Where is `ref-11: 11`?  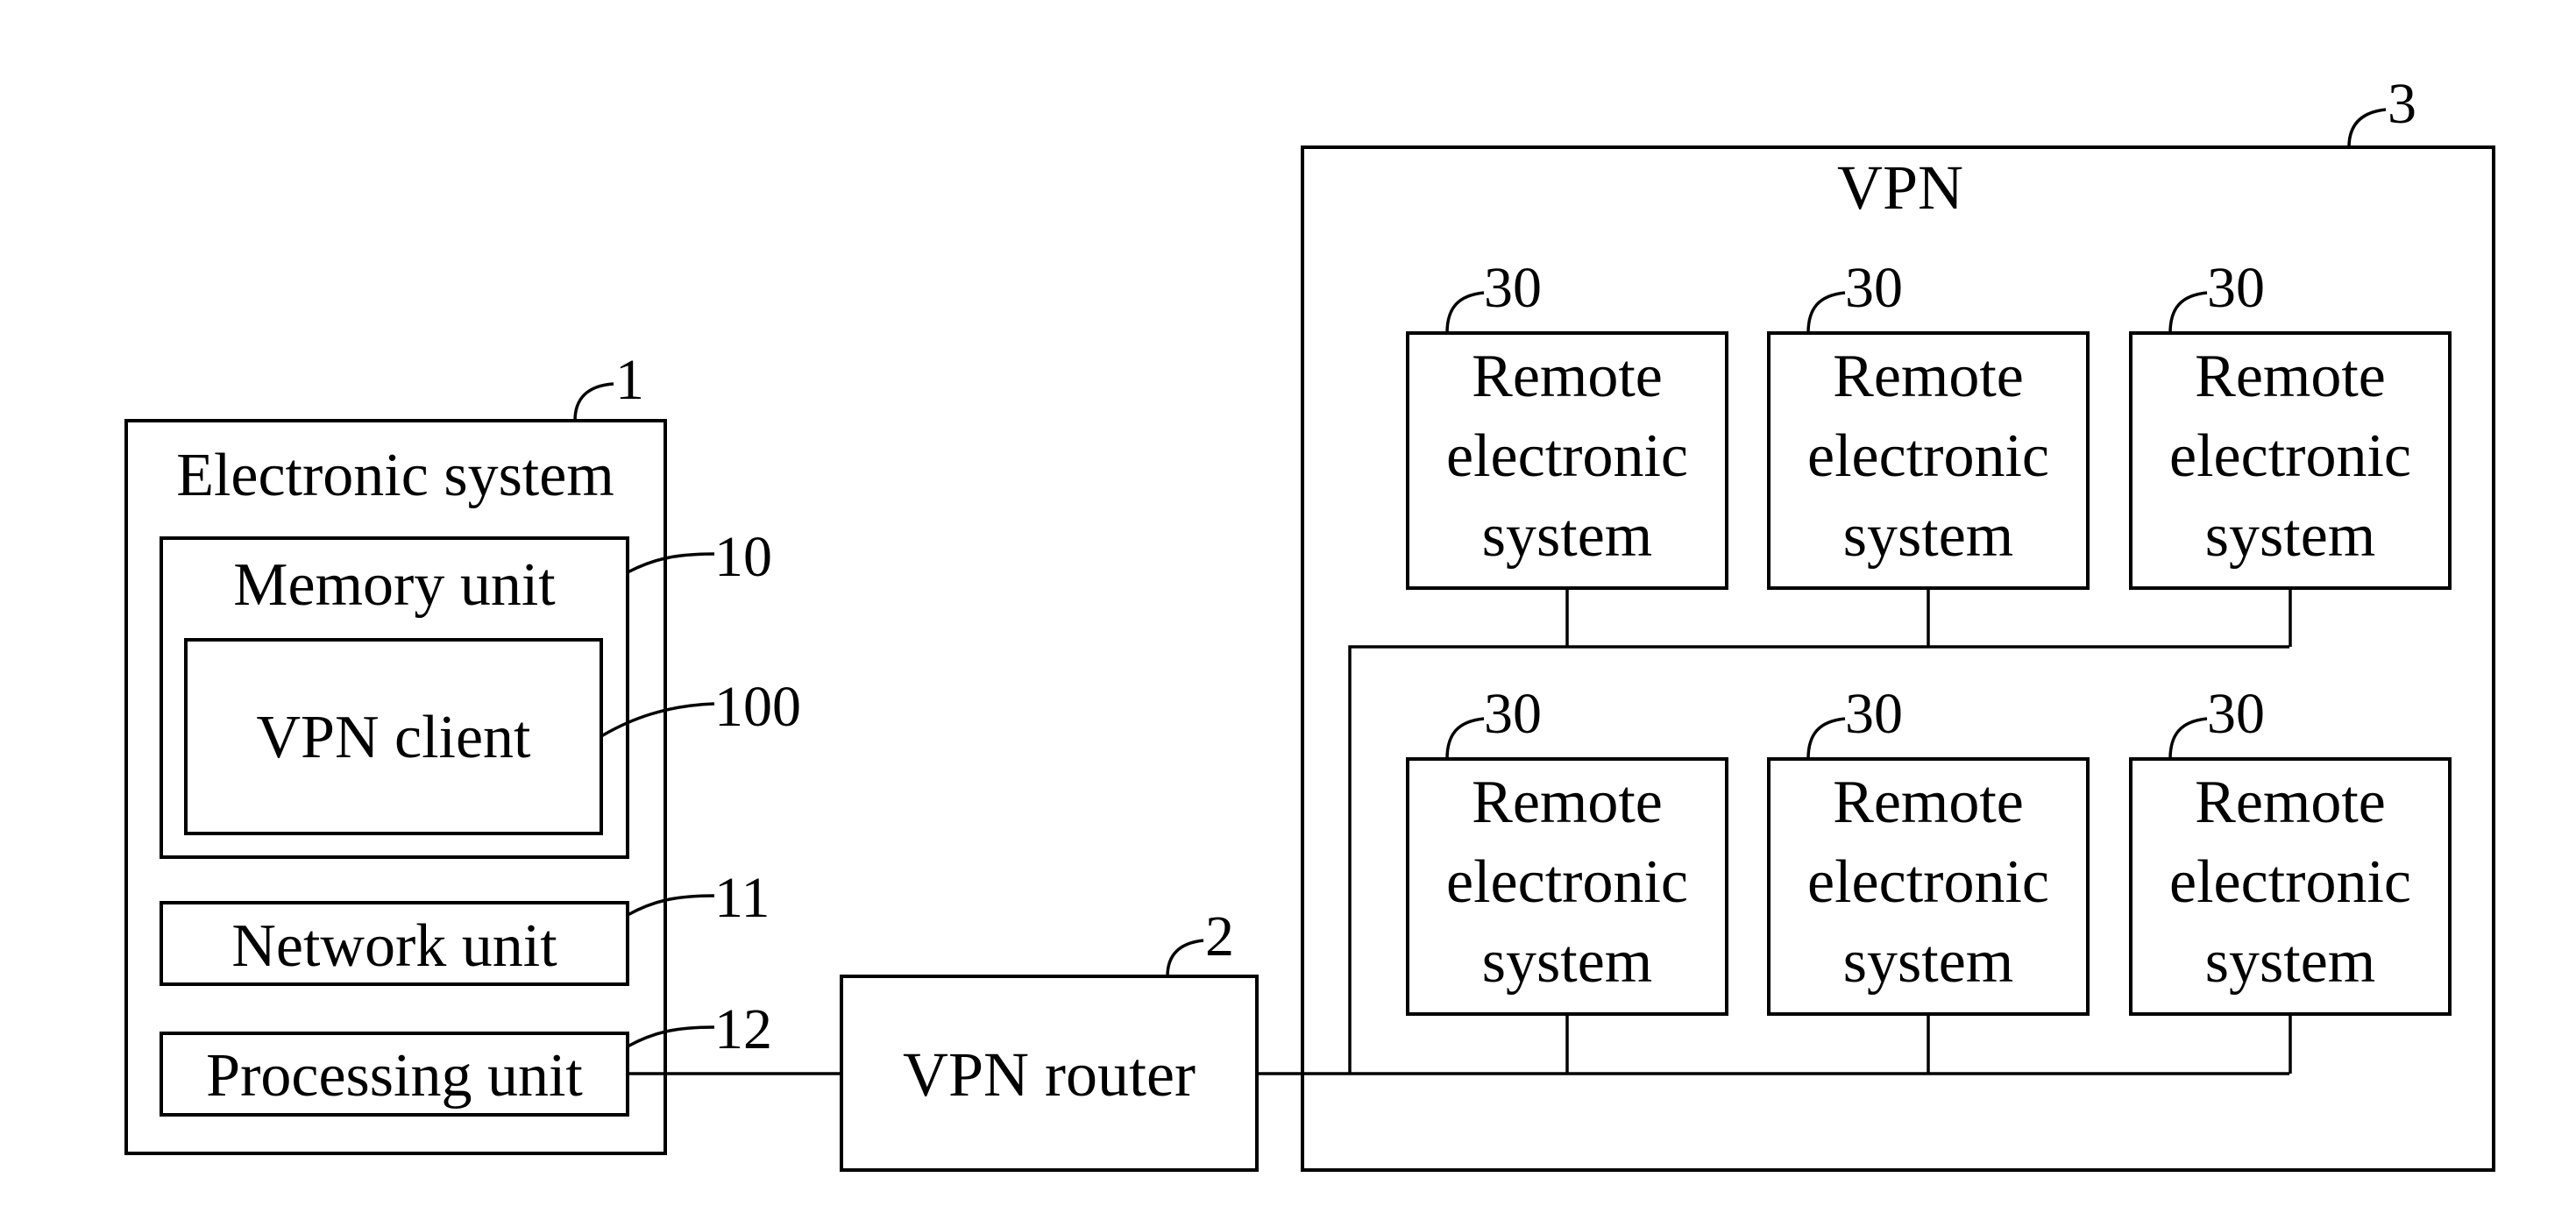 ref-11: 11 is located at coordinates (742, 898).